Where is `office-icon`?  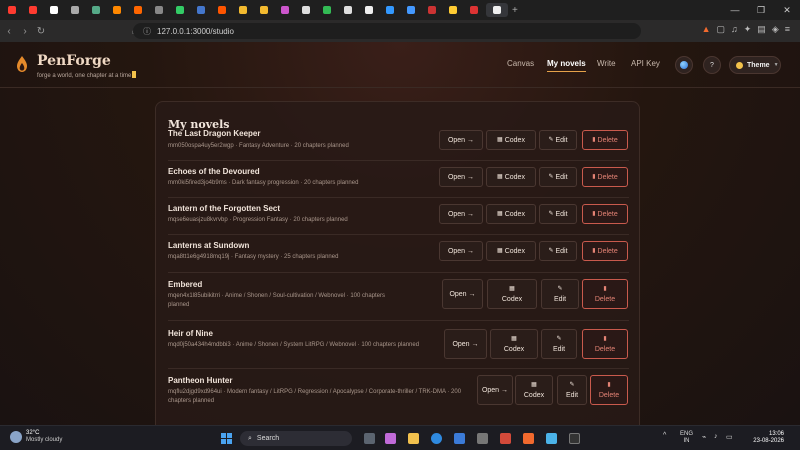
office-icon is located at coordinates (505, 438).